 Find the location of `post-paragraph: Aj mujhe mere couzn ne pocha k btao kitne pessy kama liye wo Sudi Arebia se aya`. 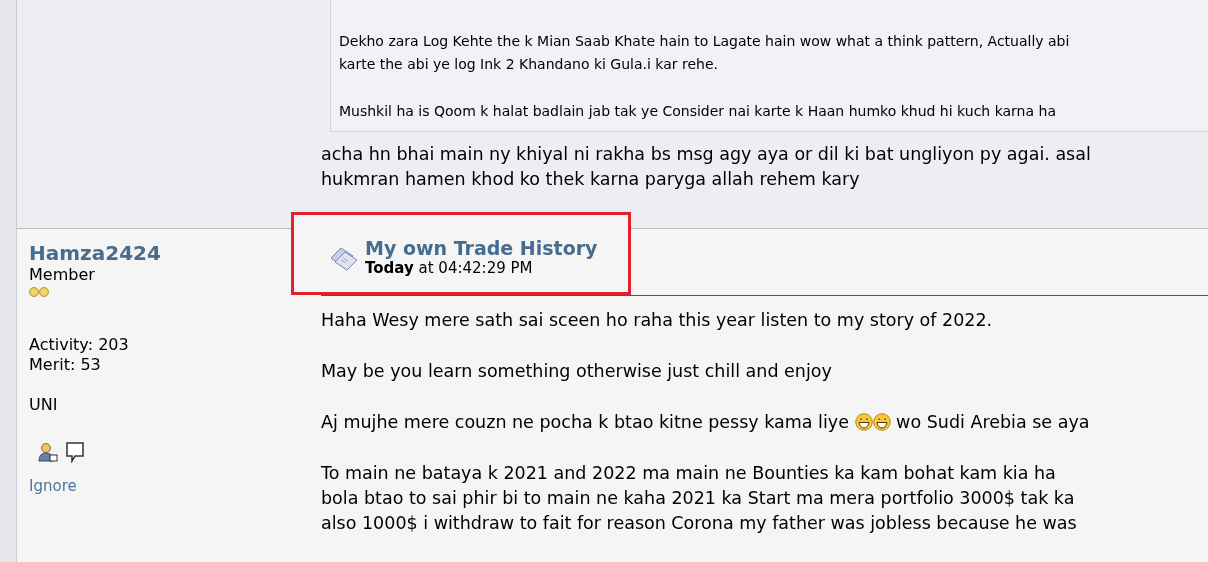

post-paragraph: Aj mujhe mere couzn ne pocha k btao kitne pessy kama liye wo Sudi Arebia se aya is located at coordinates (706, 422).